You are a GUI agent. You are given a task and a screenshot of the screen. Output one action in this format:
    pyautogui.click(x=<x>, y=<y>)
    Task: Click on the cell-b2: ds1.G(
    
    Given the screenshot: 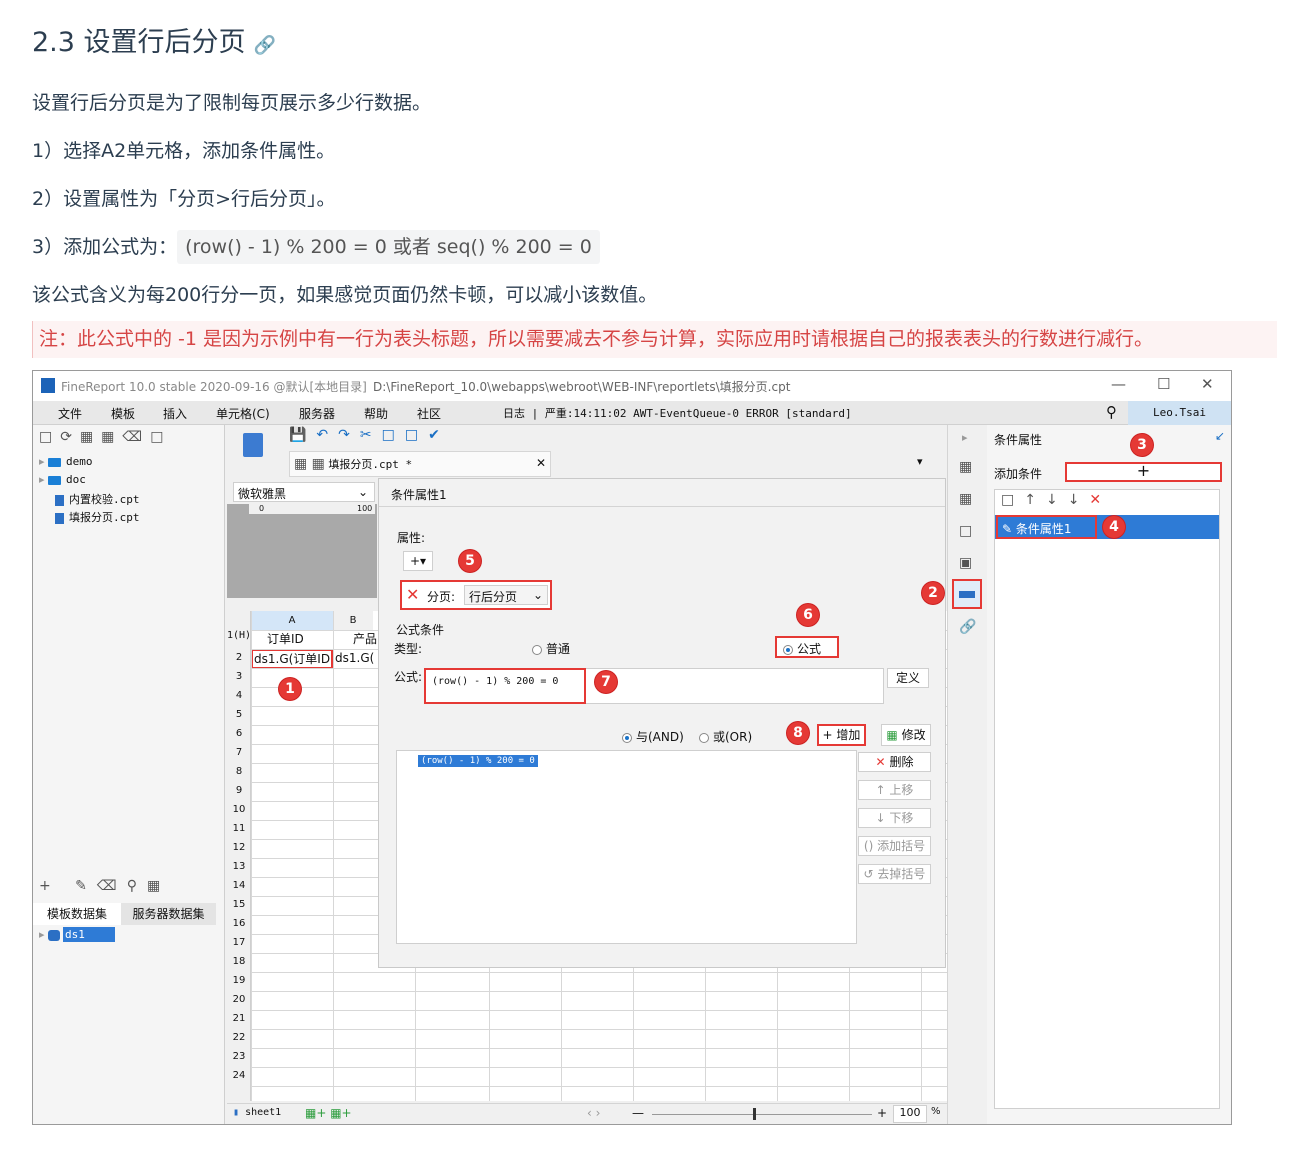 What is the action you would take?
    pyautogui.click(x=354, y=658)
    